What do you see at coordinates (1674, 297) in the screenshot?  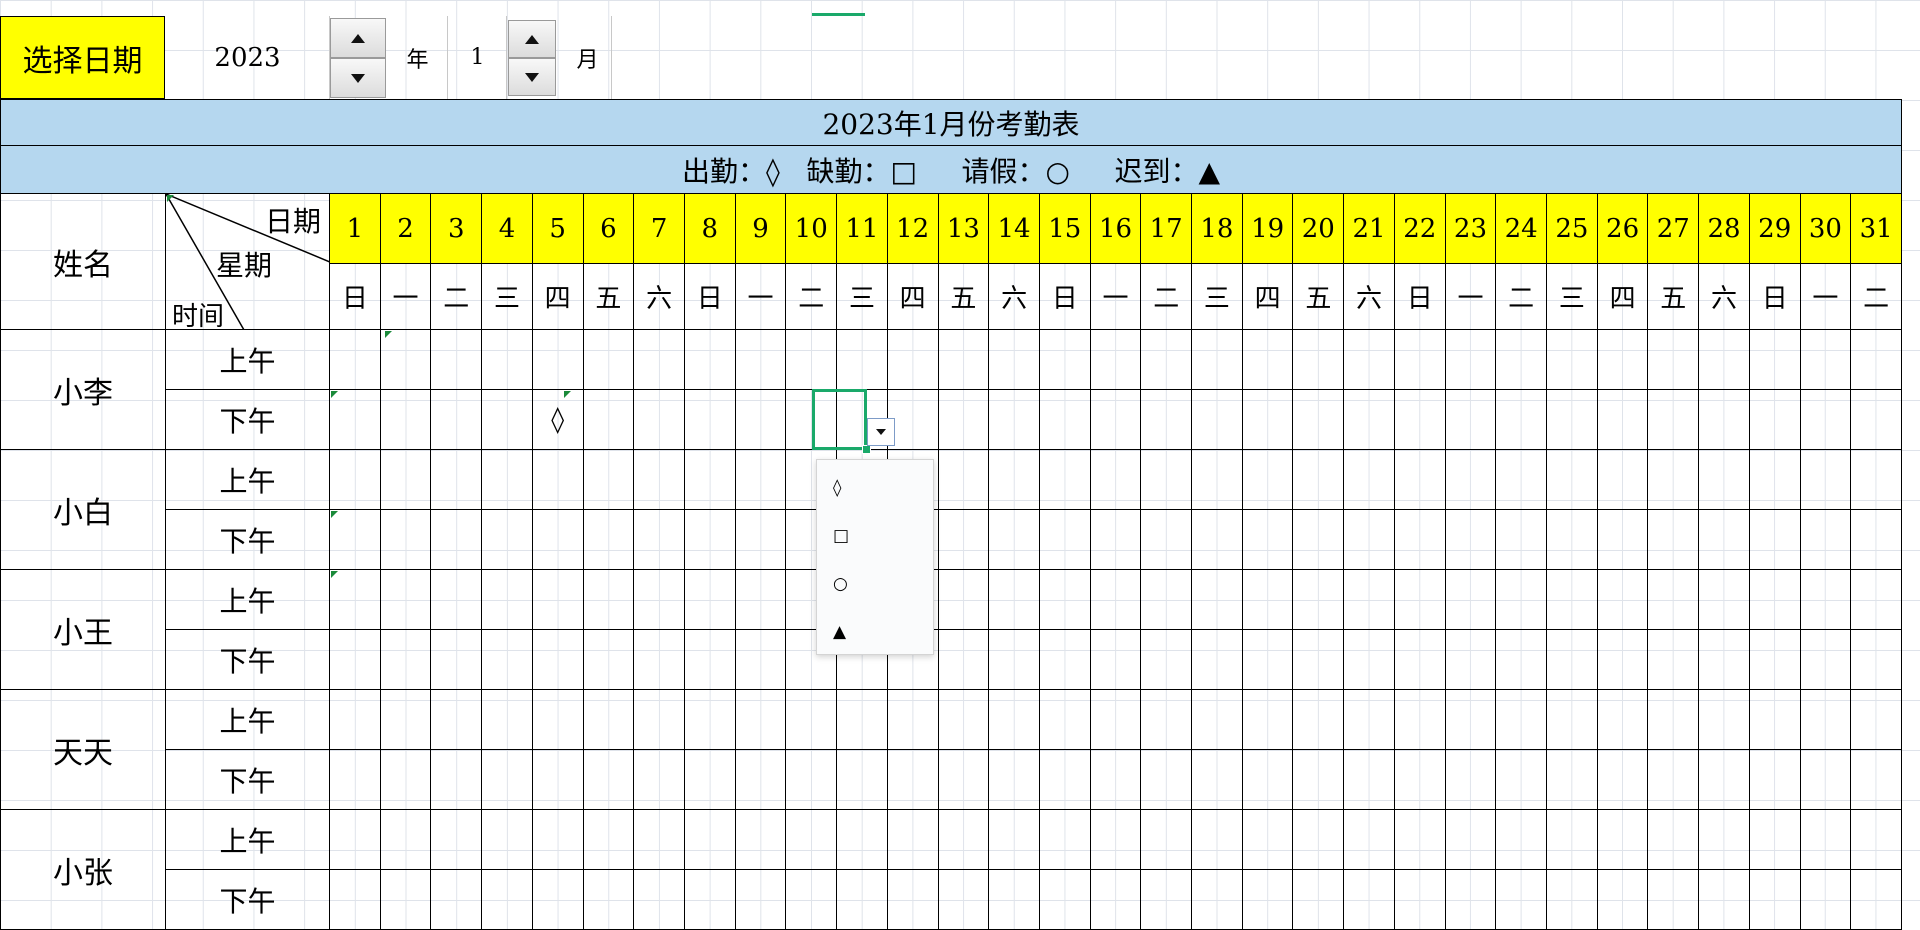 I see `weekday-header-cell: 五` at bounding box center [1674, 297].